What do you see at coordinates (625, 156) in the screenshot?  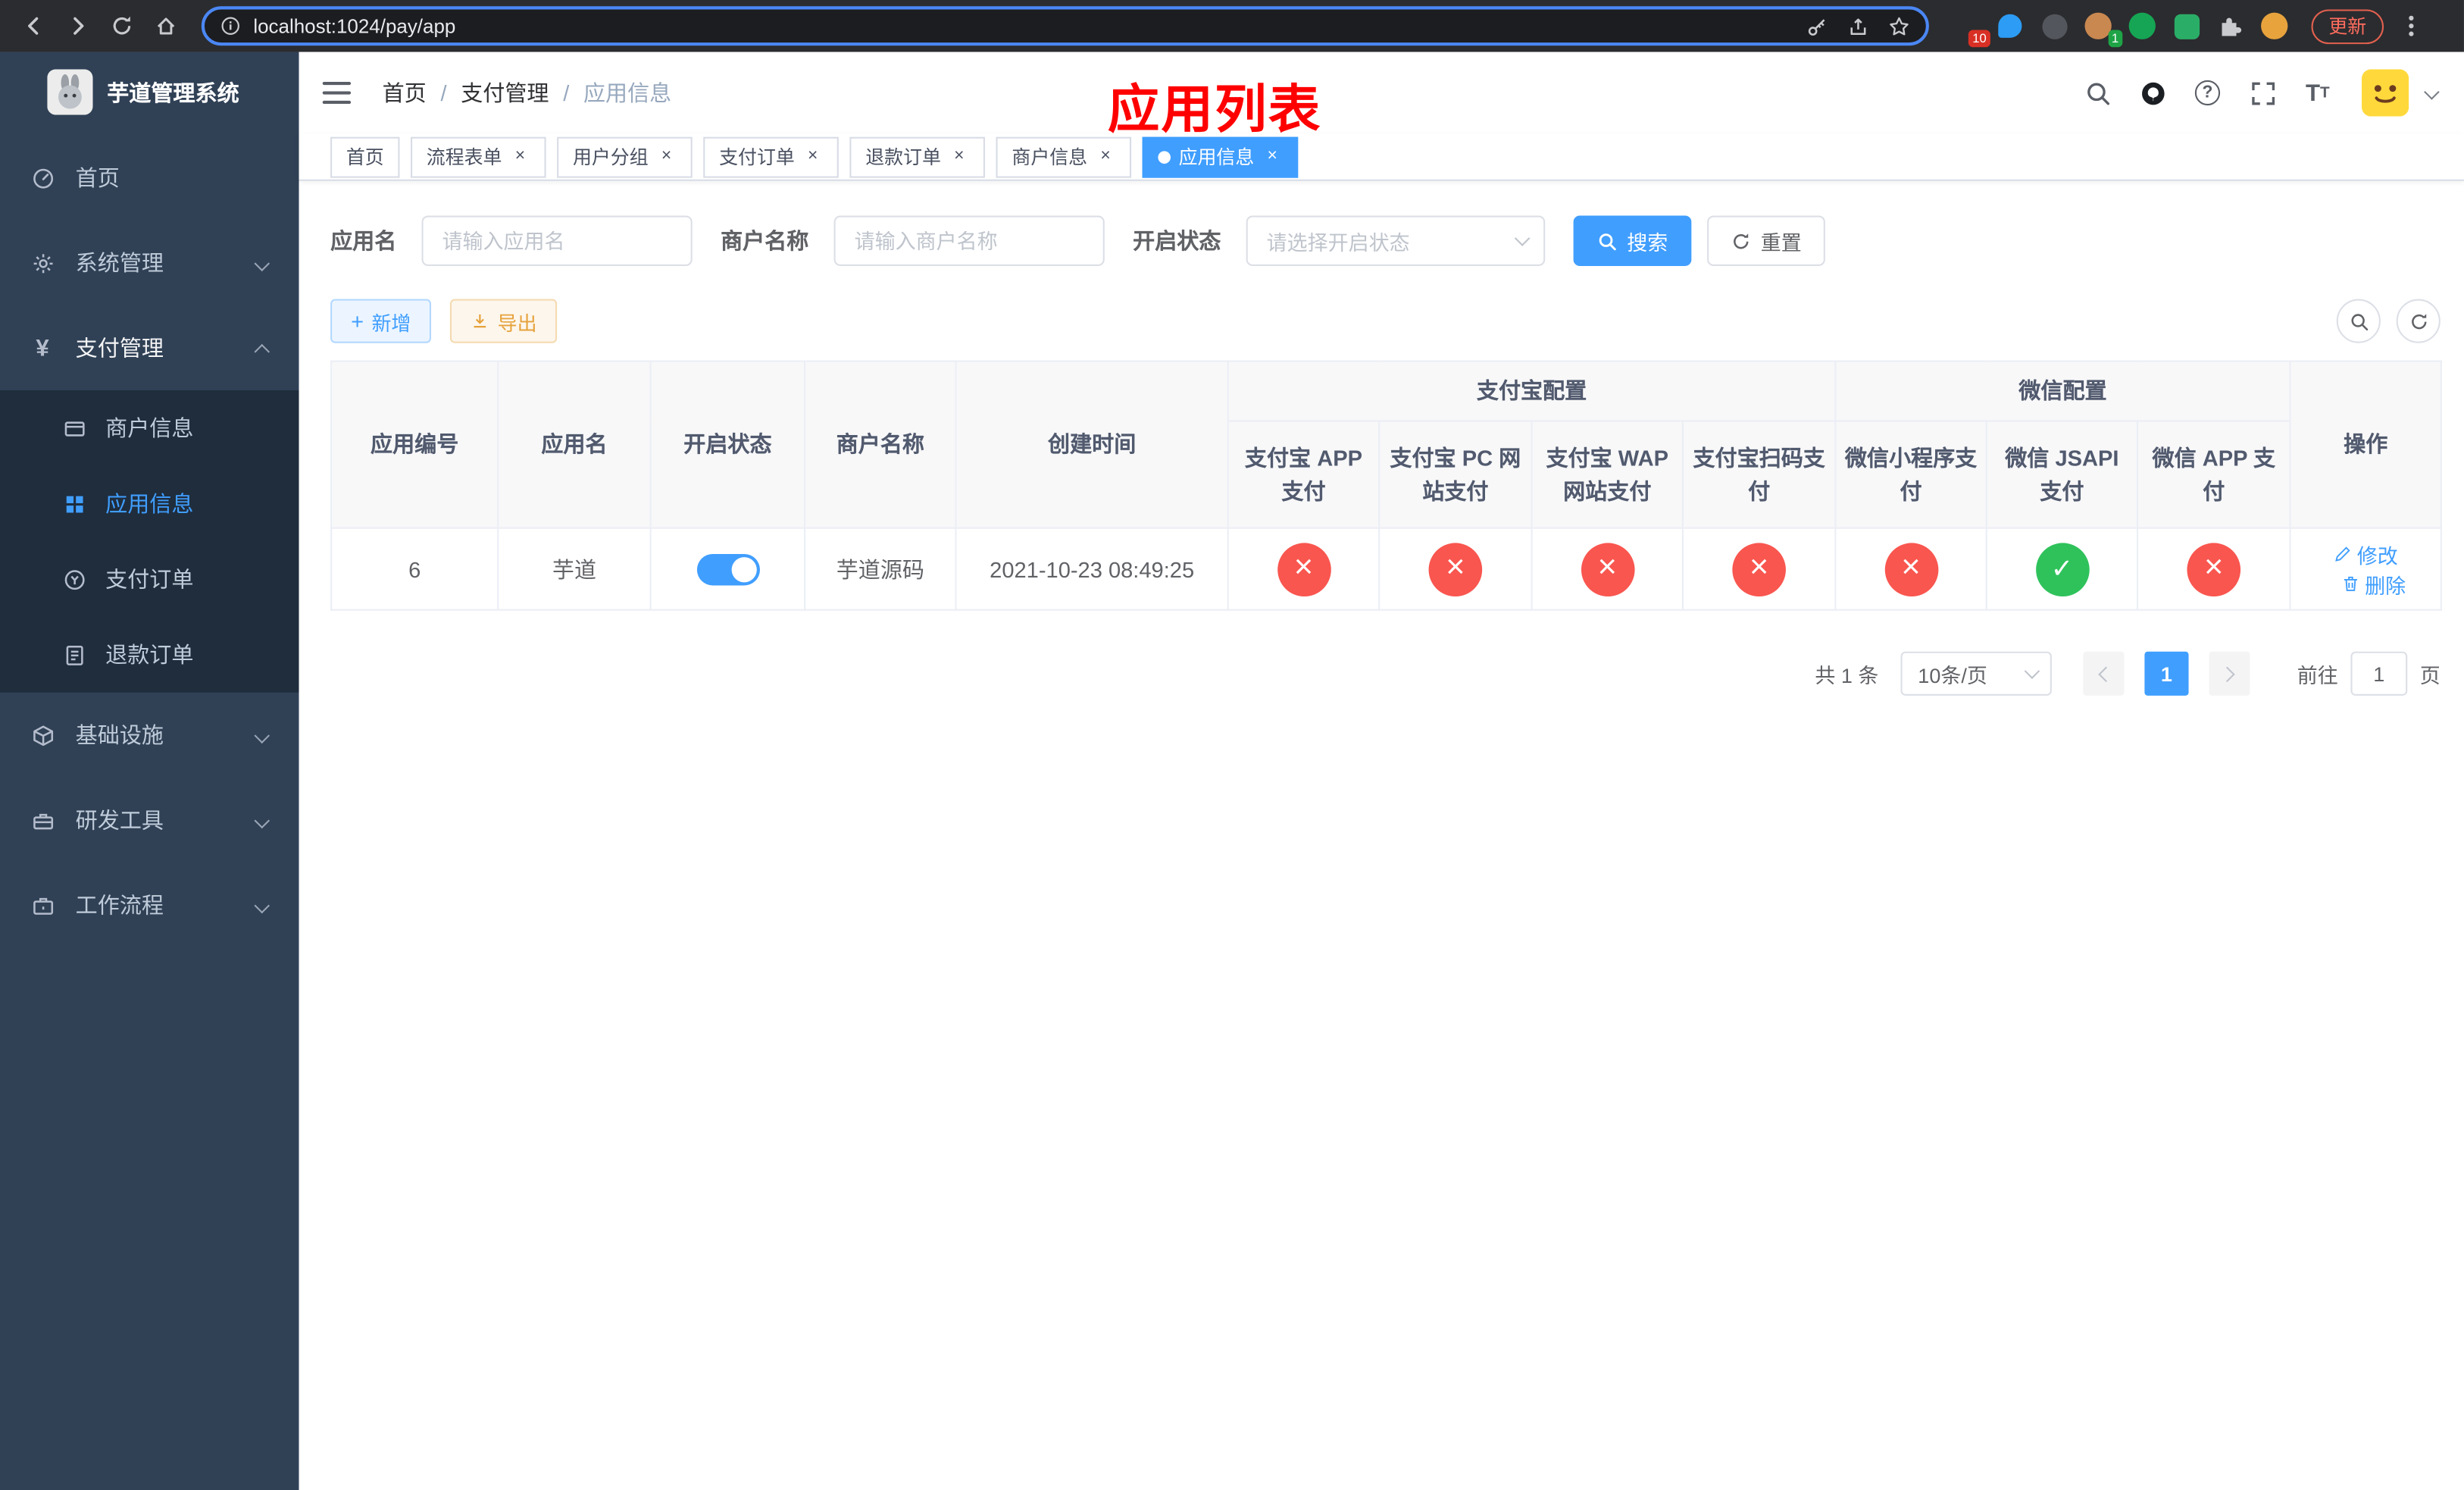 I see `tab-user-group: 用户分组` at bounding box center [625, 156].